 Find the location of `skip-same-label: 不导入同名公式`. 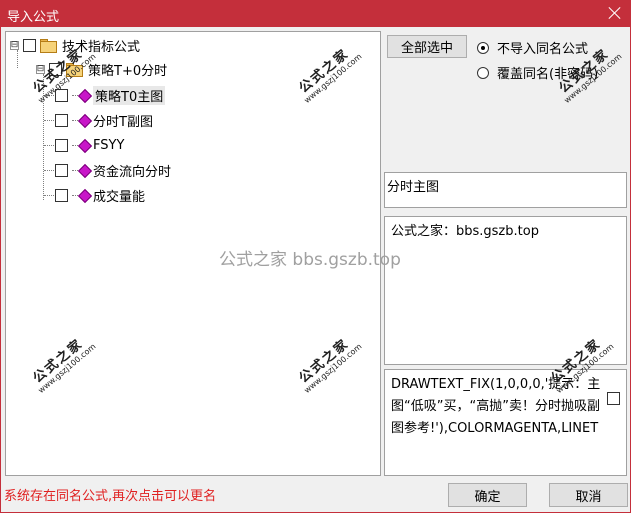

skip-same-label: 不导入同名公式 is located at coordinates (543, 49).